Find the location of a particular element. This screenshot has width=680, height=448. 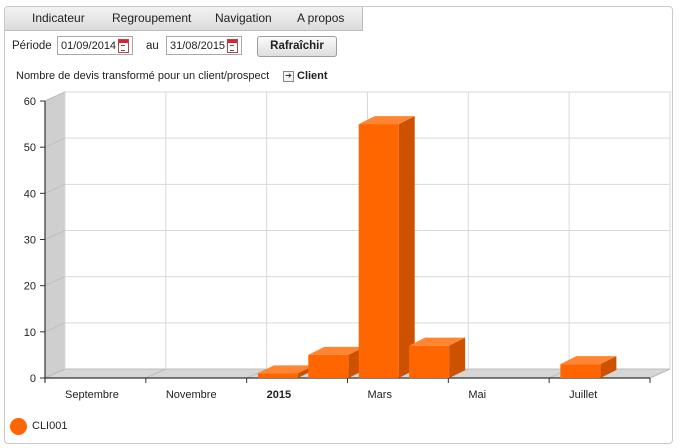

y-tick-label: 40 is located at coordinates (30, 194).